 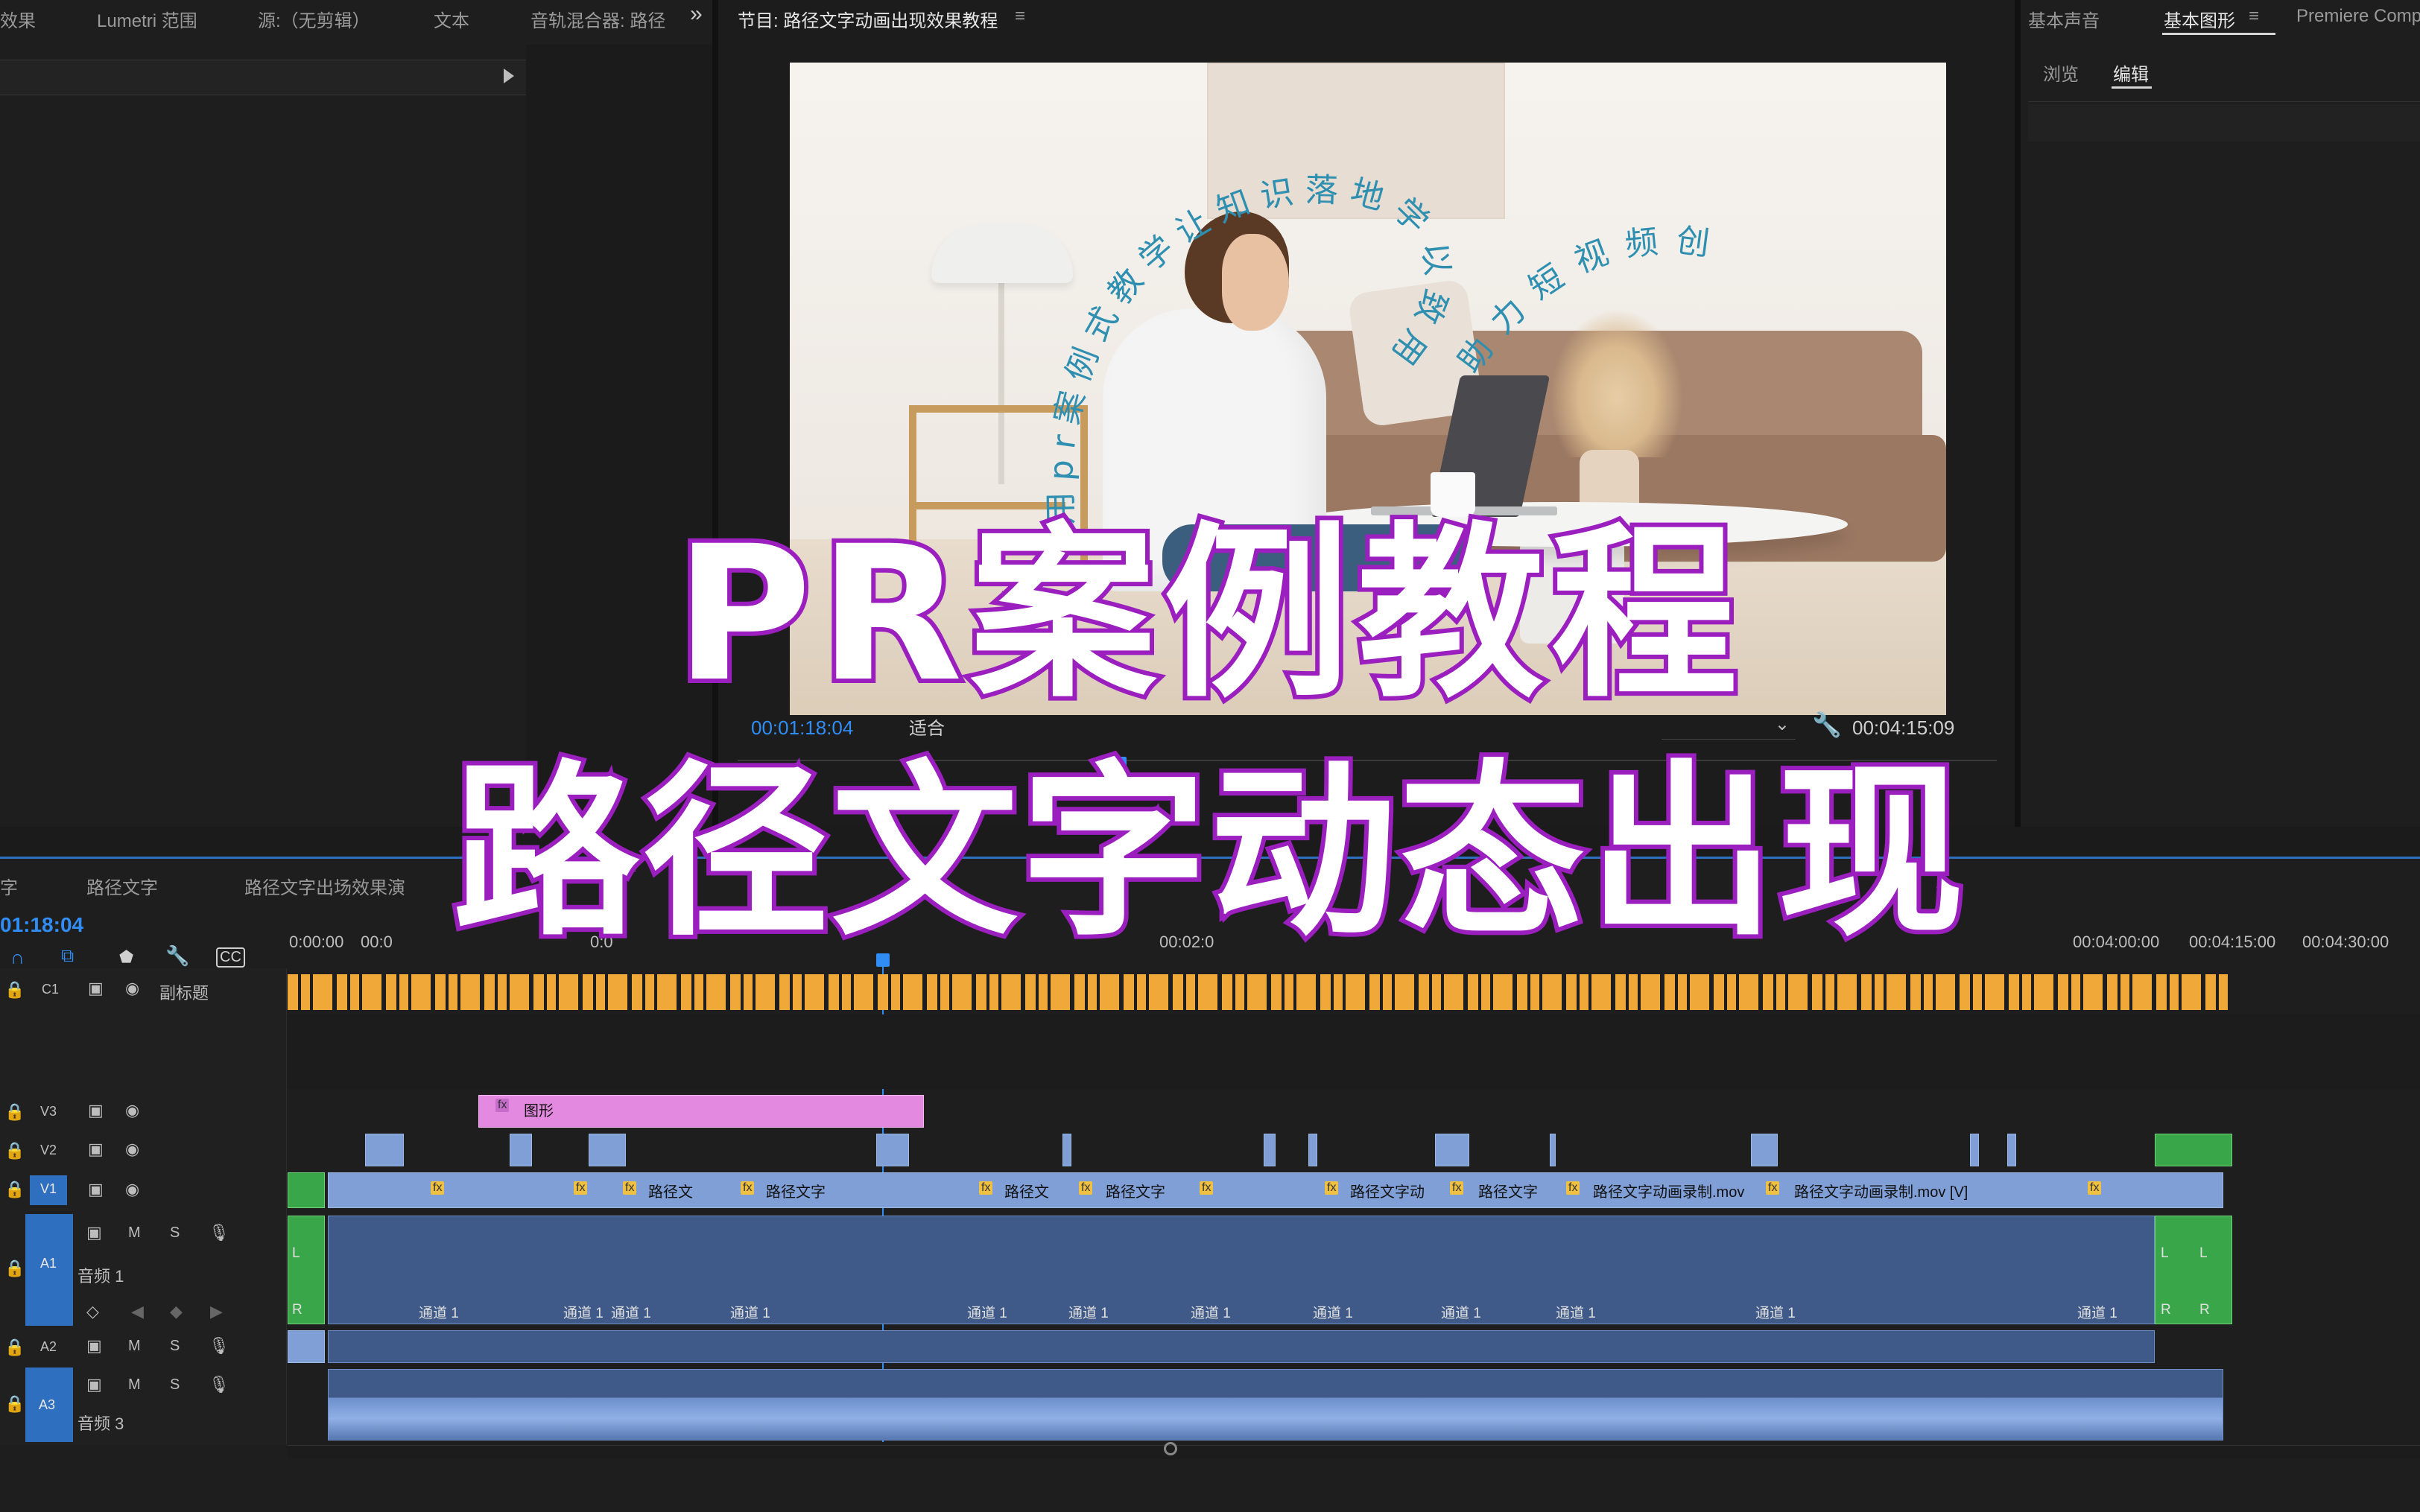 What do you see at coordinates (137, 1311) in the screenshot?
I see `prev-keyframe-icon: ◀` at bounding box center [137, 1311].